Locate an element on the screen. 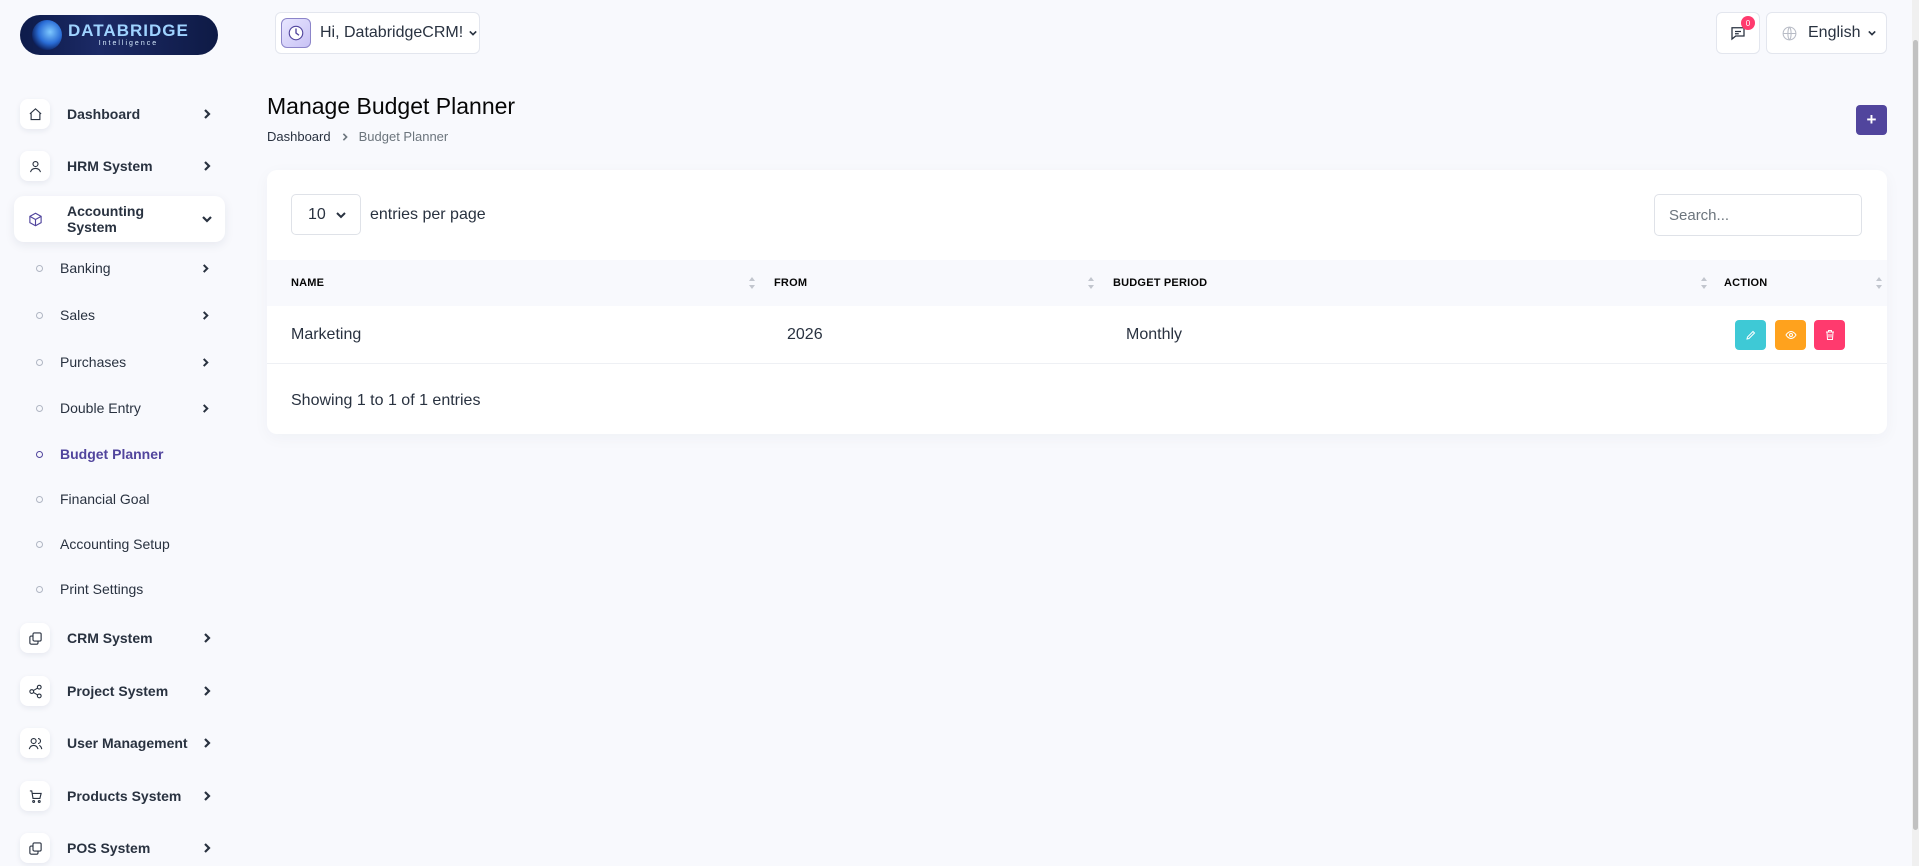 The width and height of the screenshot is (1919, 866). column-header-name: NAME is located at coordinates (307, 283).